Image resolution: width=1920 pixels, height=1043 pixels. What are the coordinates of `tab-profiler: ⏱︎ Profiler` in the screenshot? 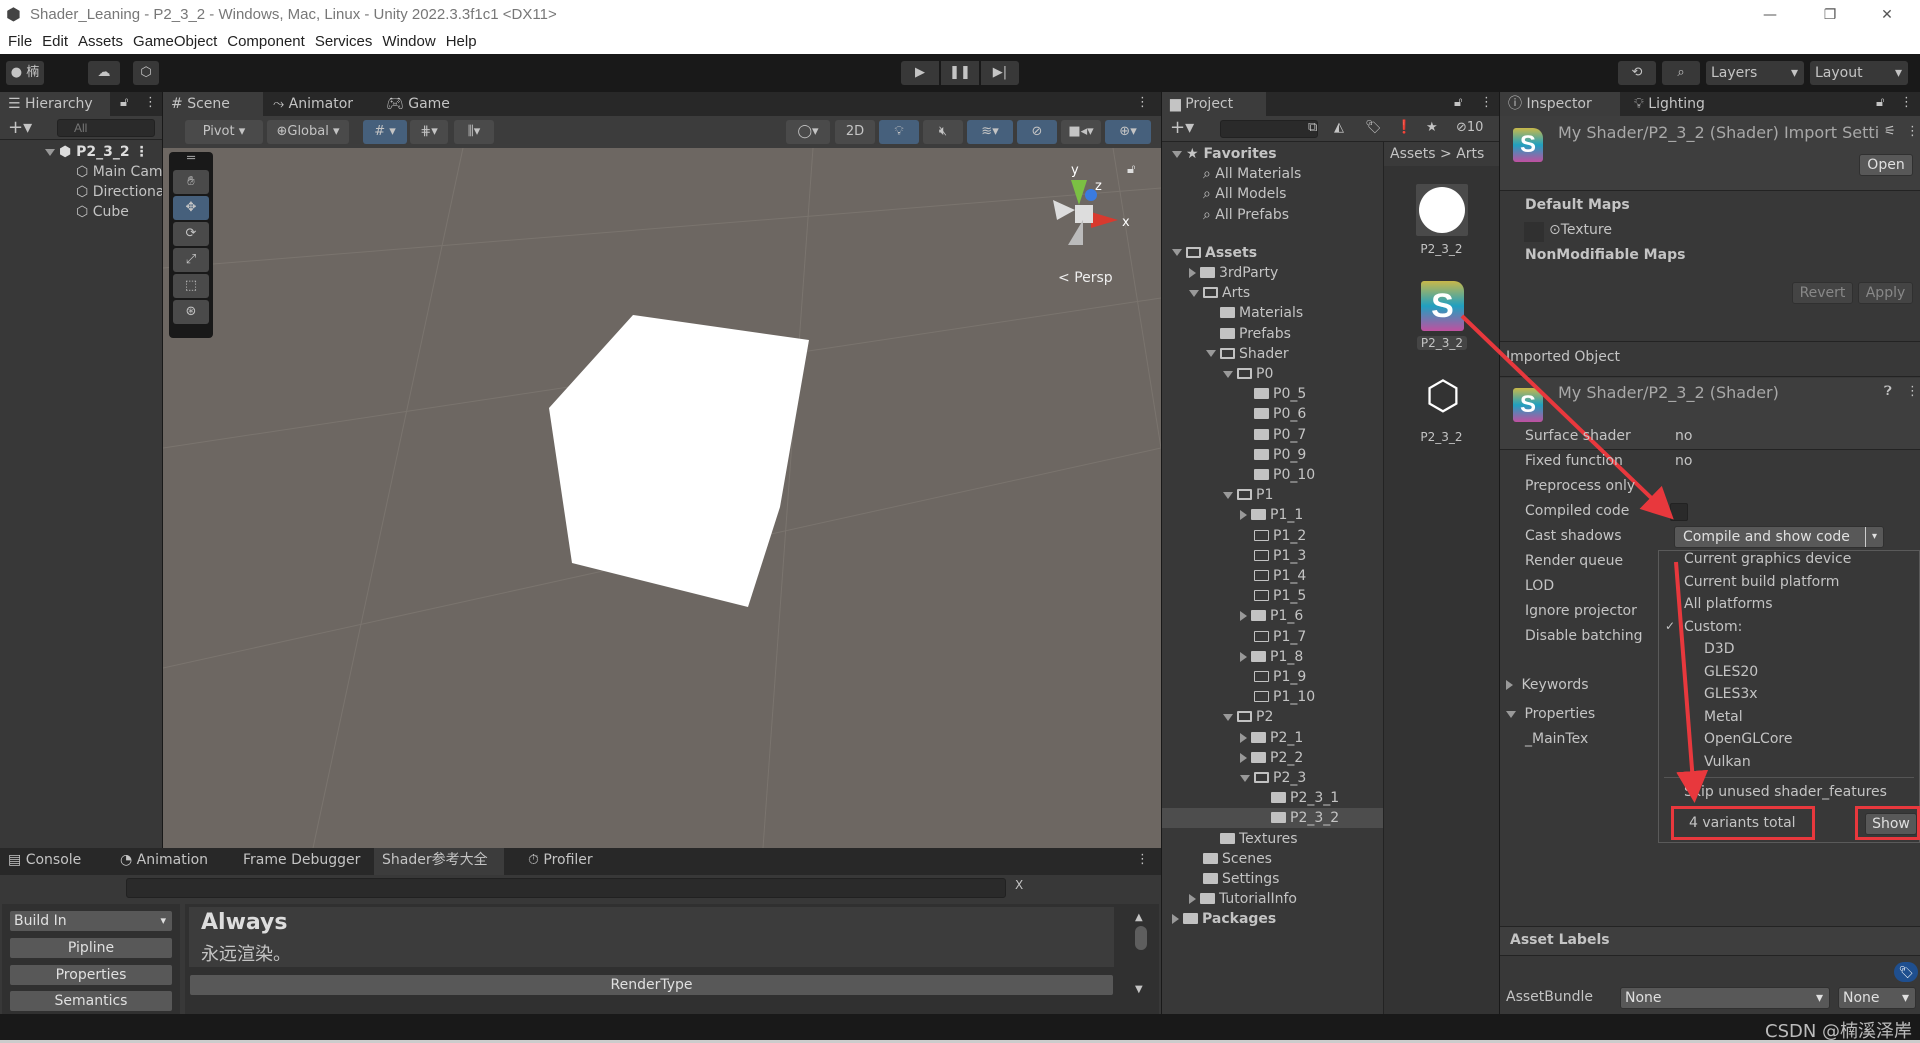 It's located at (560, 860).